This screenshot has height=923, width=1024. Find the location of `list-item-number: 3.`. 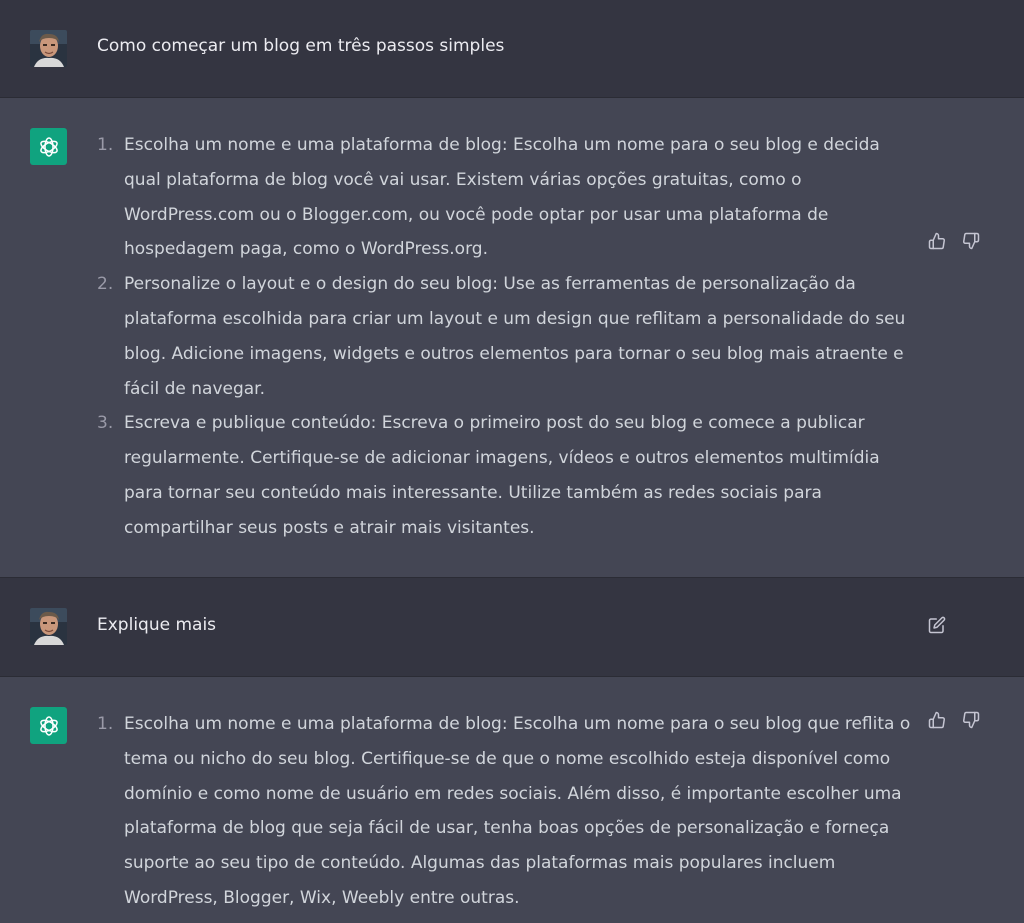

list-item-number: 3. is located at coordinates (105, 423).